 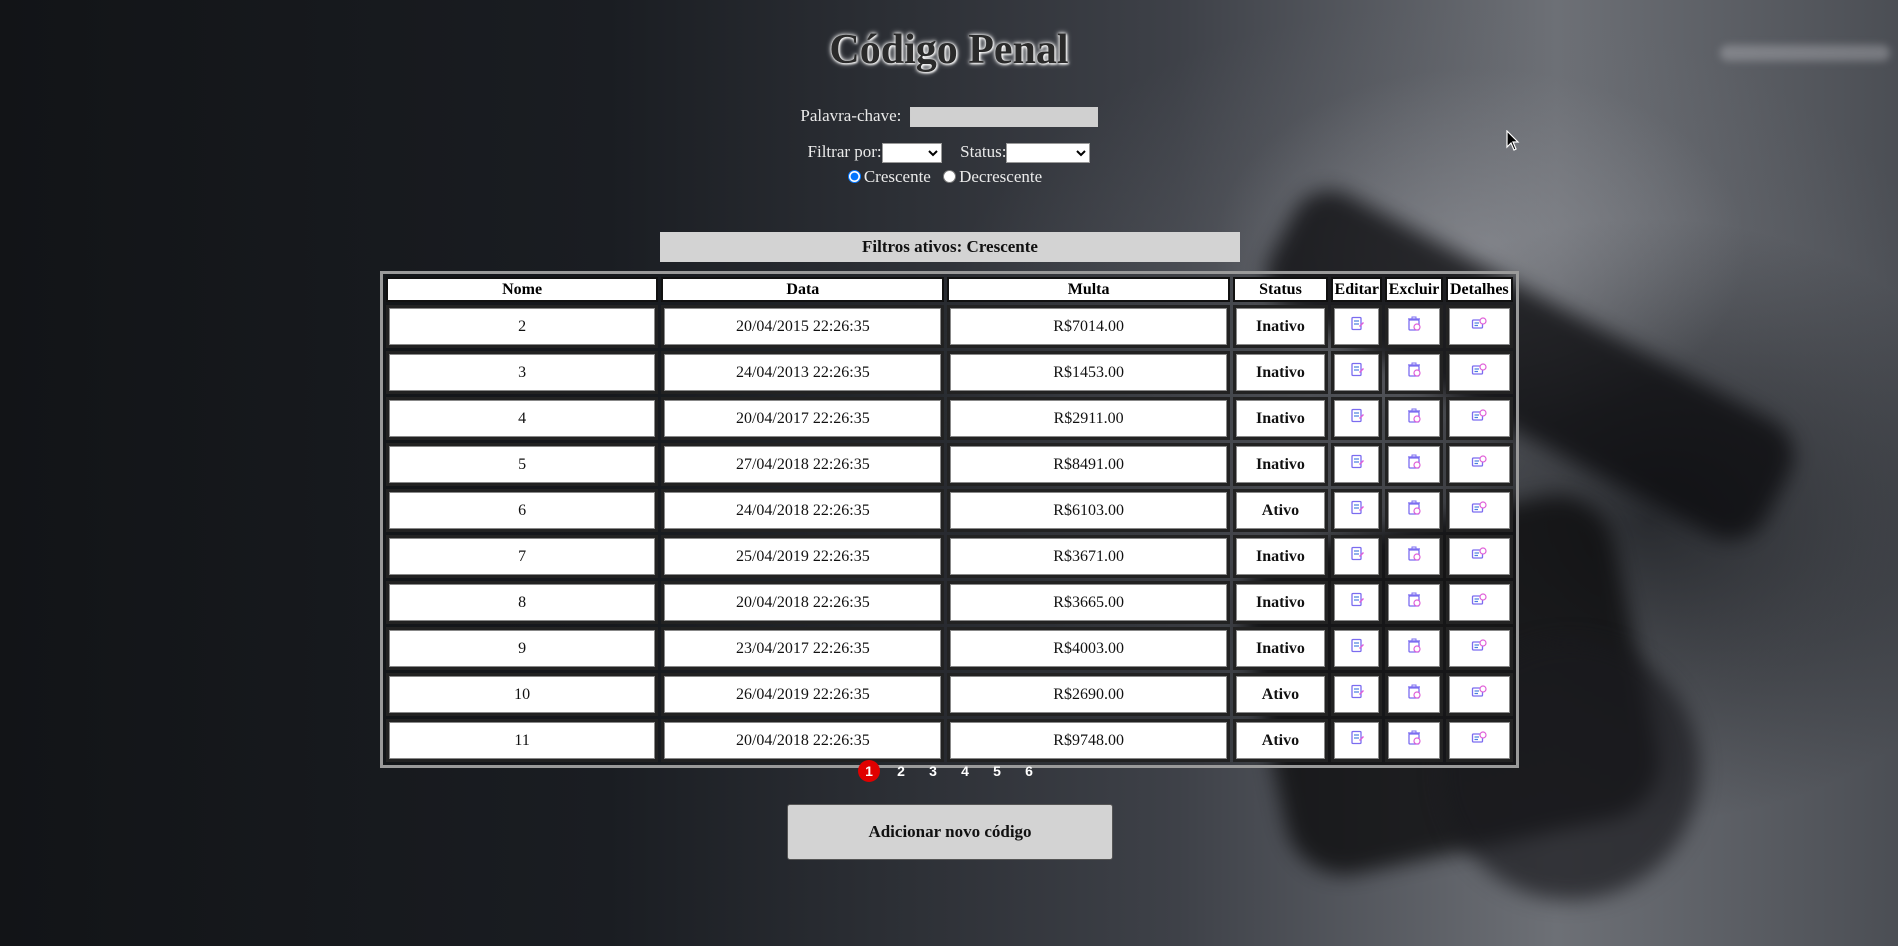 What do you see at coordinates (803, 289) in the screenshot?
I see `column-header-data: Data` at bounding box center [803, 289].